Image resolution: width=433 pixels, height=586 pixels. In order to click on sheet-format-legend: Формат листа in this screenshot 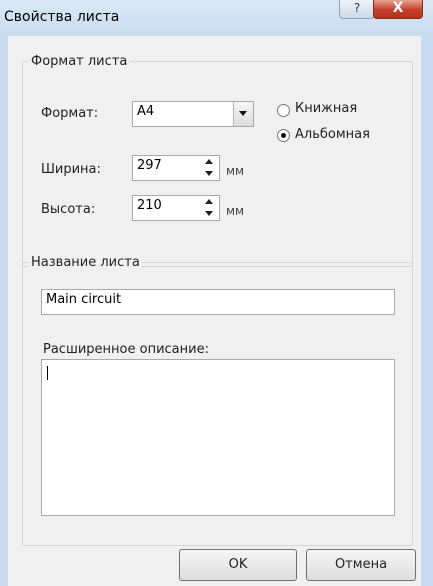, I will do `click(79, 61)`.